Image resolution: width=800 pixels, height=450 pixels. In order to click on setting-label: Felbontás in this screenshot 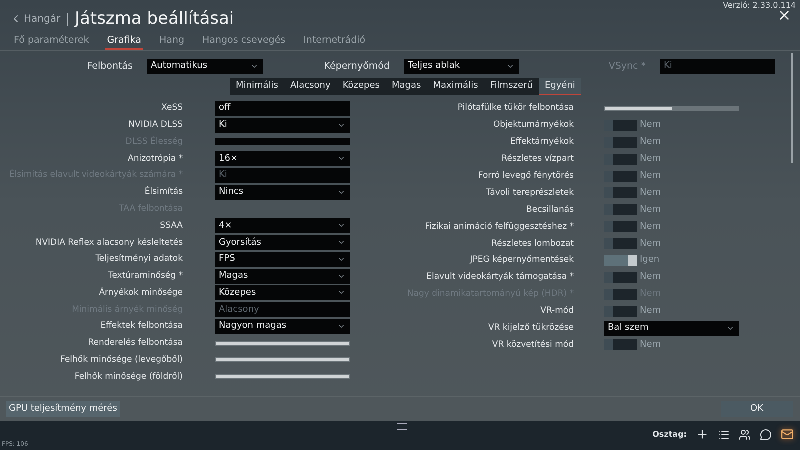, I will do `click(110, 66)`.